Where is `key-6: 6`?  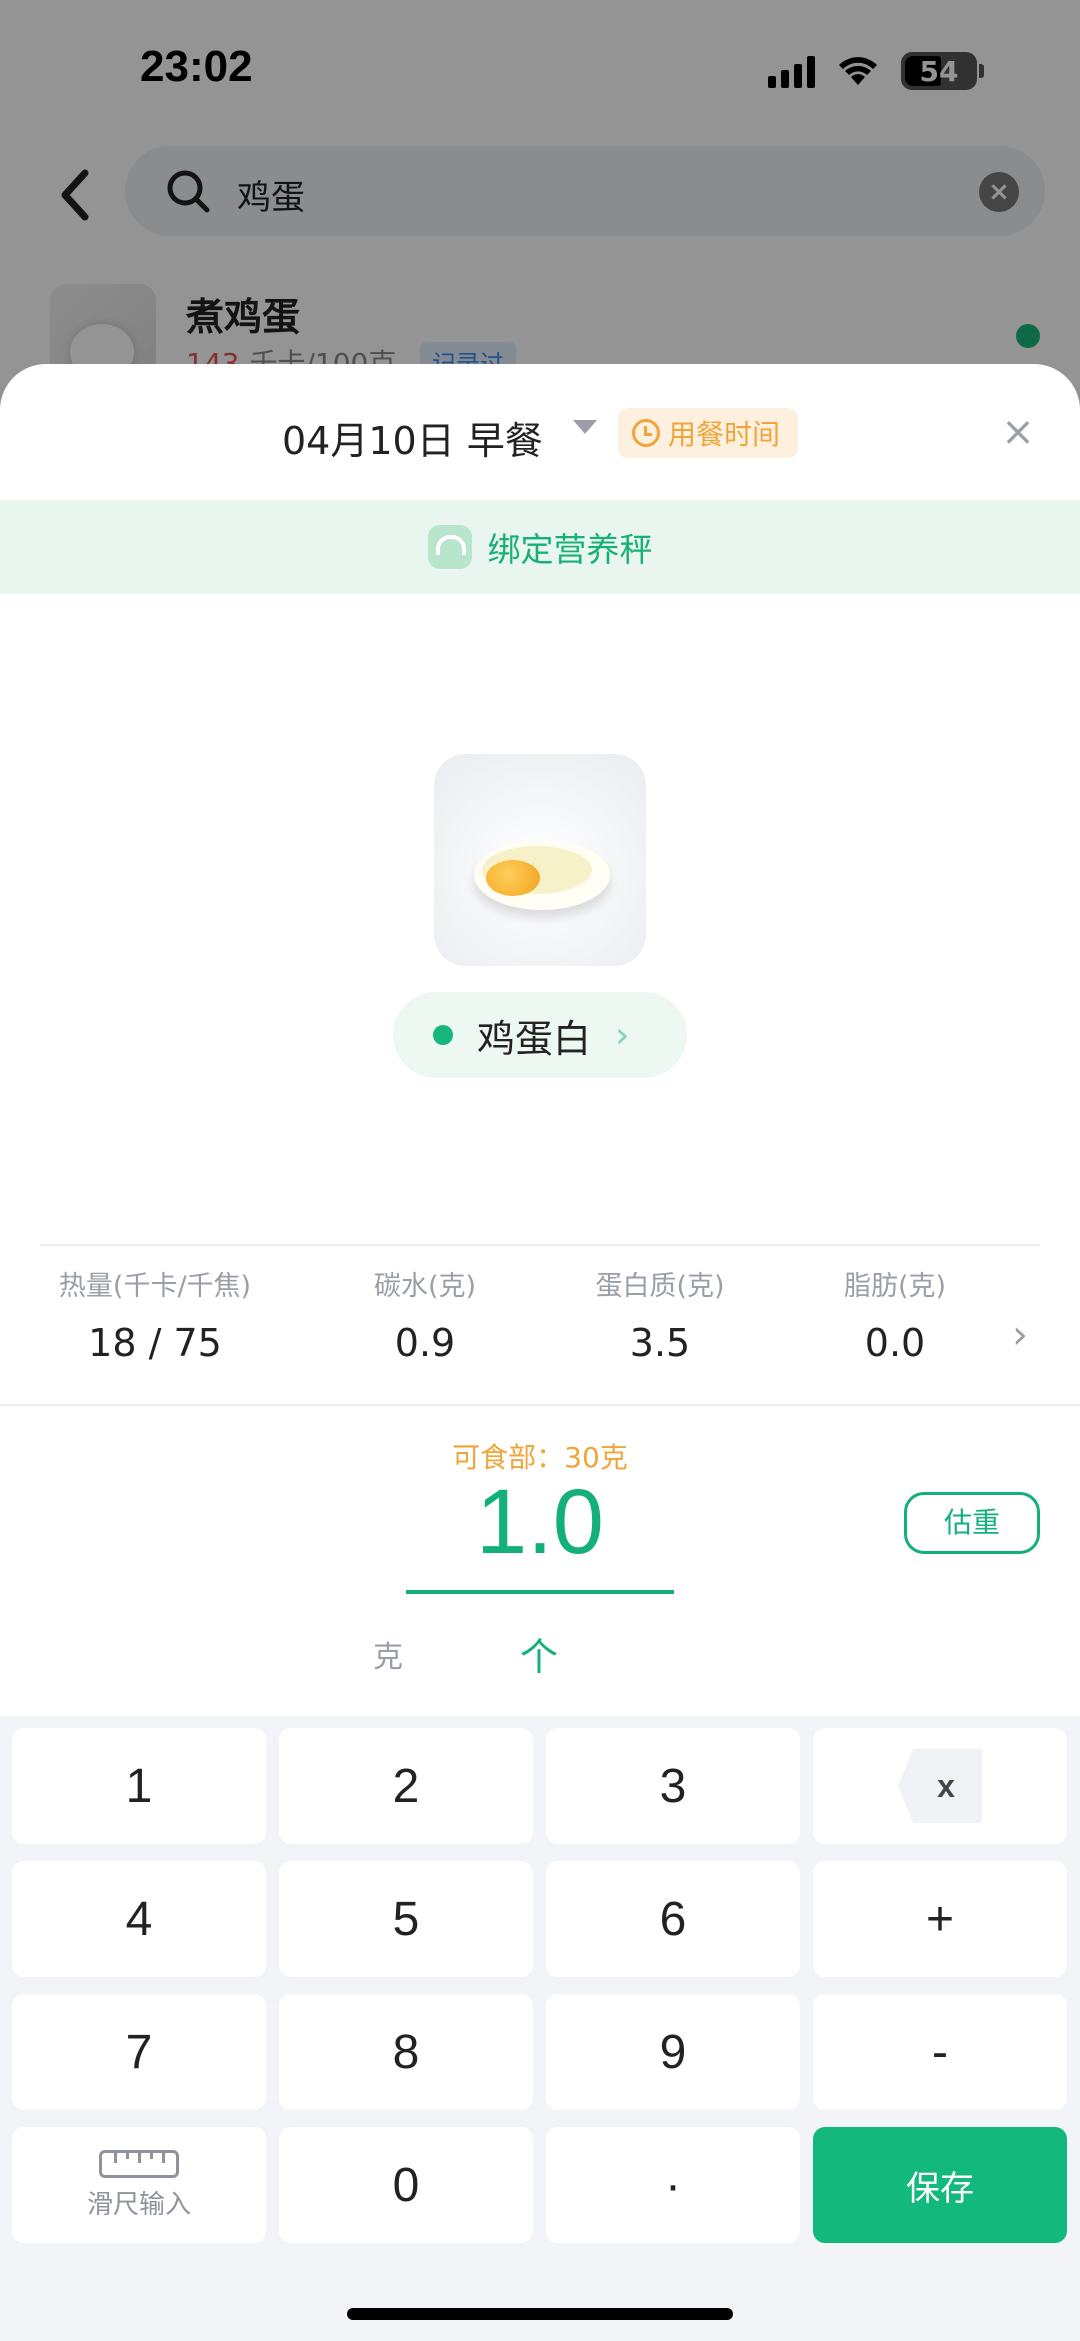 key-6: 6 is located at coordinates (673, 1919).